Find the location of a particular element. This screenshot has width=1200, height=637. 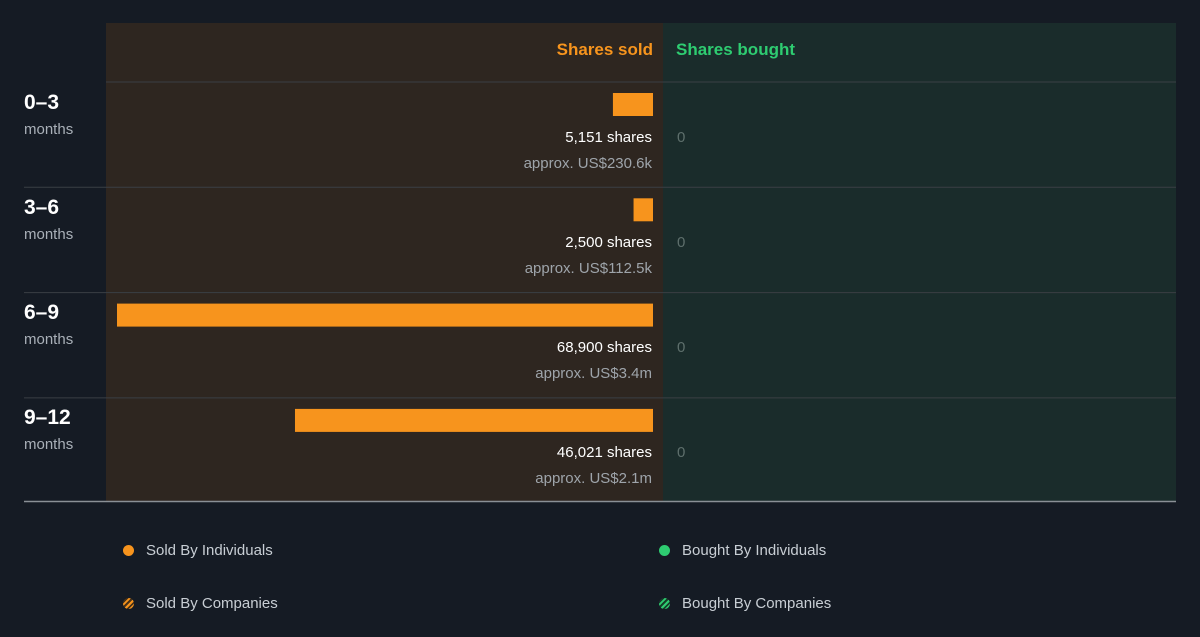

period-label: 0–3 is located at coordinates (42, 102).